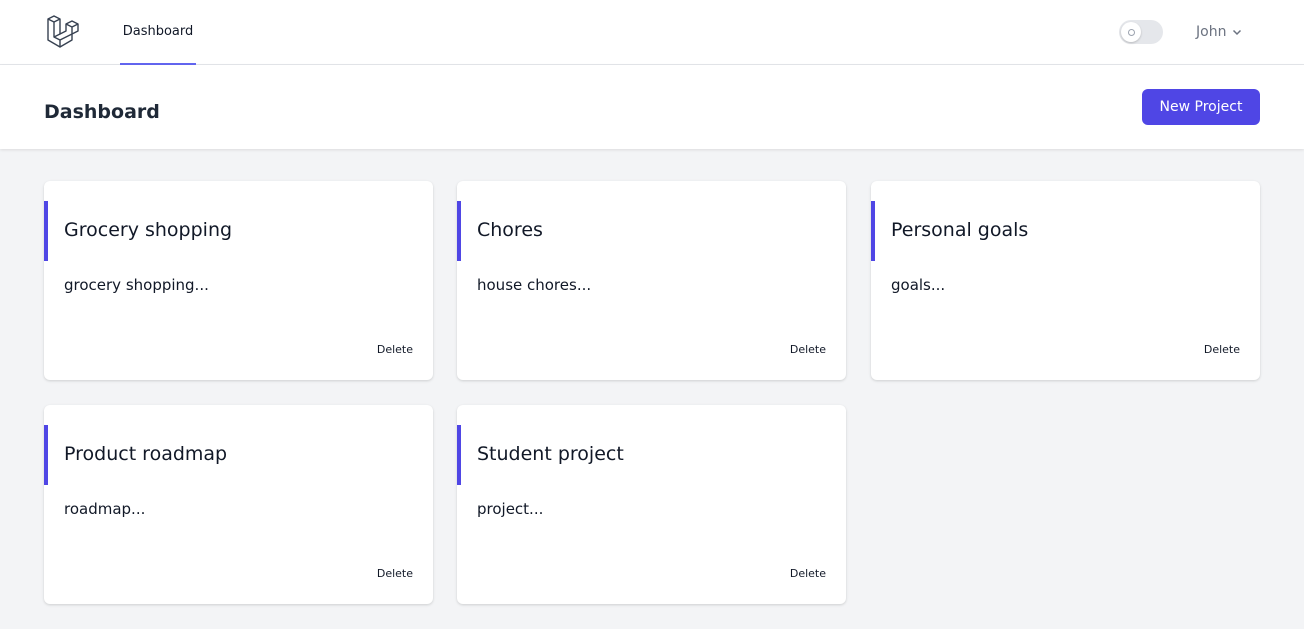 The image size is (1304, 629). I want to click on top-navigation: Dashboard John, so click(652, 32).